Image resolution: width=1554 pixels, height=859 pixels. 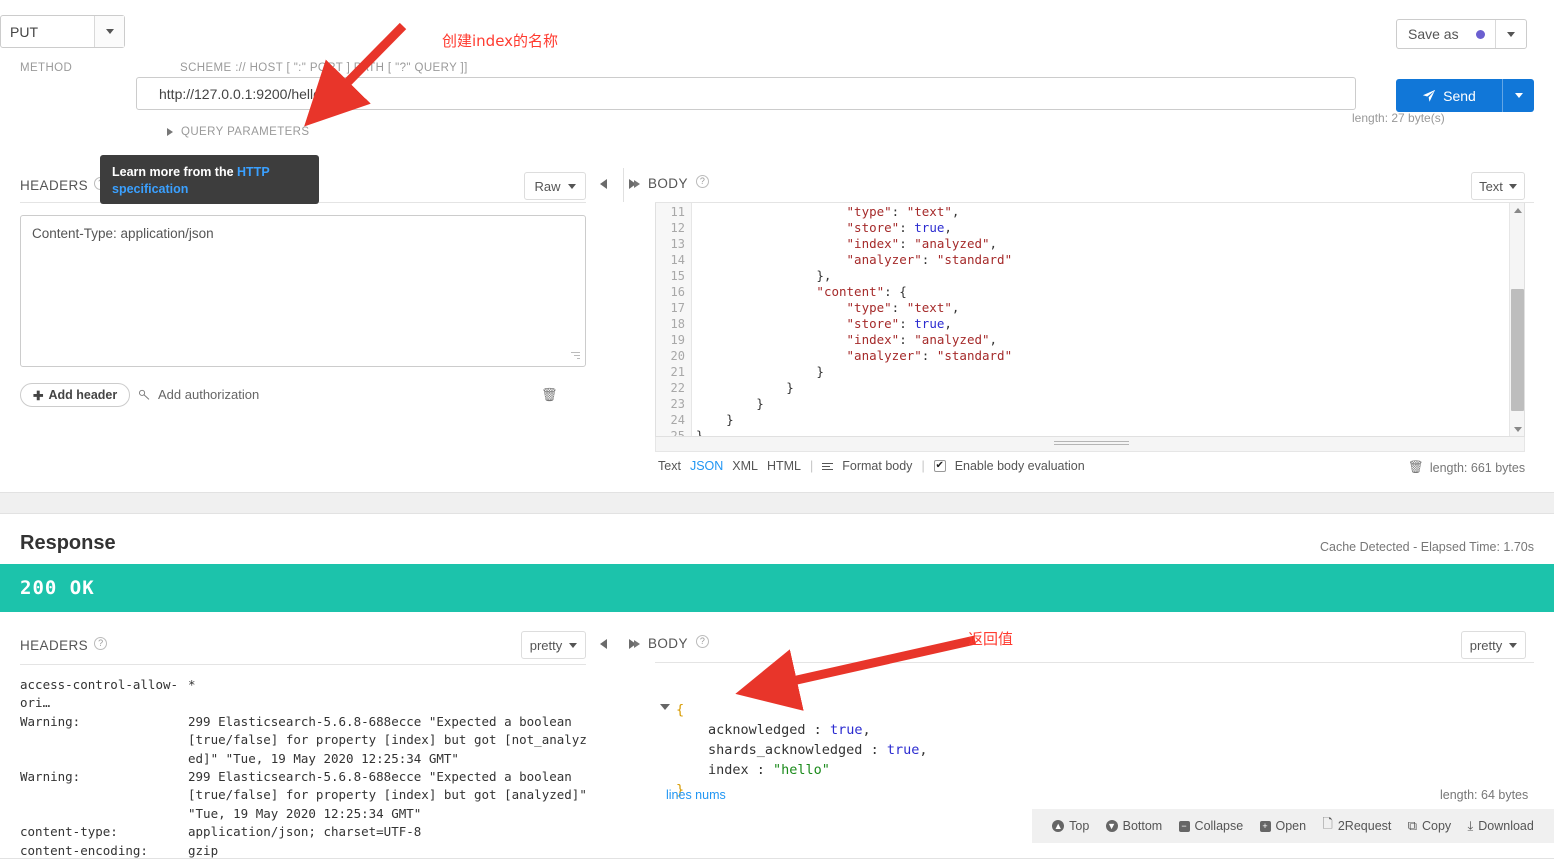 I want to click on add-header-button: ✚ Add header, so click(x=75, y=395).